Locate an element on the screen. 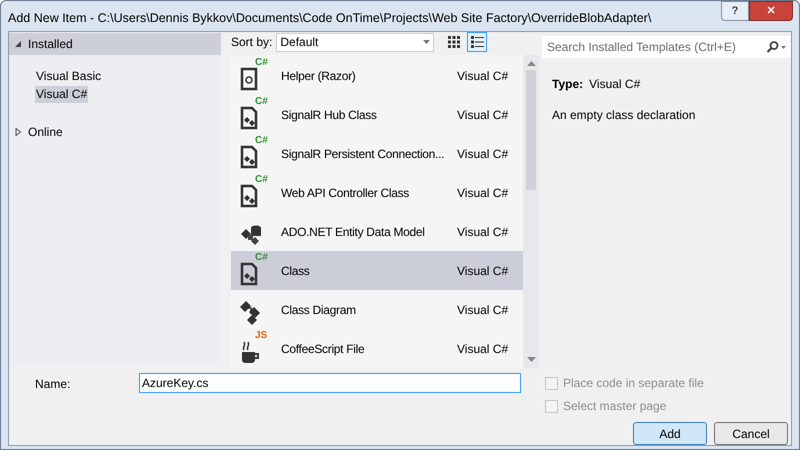  window-title: Add New Item - C:\Users\Dennis Bykkov\Documents\Code OnTime\Projects\Web Site Factory\OverrideBlobAdapter\ is located at coordinates (330, 18).